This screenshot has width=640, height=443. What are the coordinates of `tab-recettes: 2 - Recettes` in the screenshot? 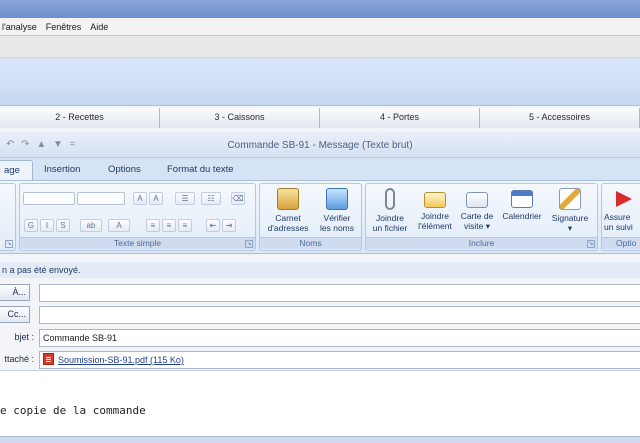 It's located at (80, 118).